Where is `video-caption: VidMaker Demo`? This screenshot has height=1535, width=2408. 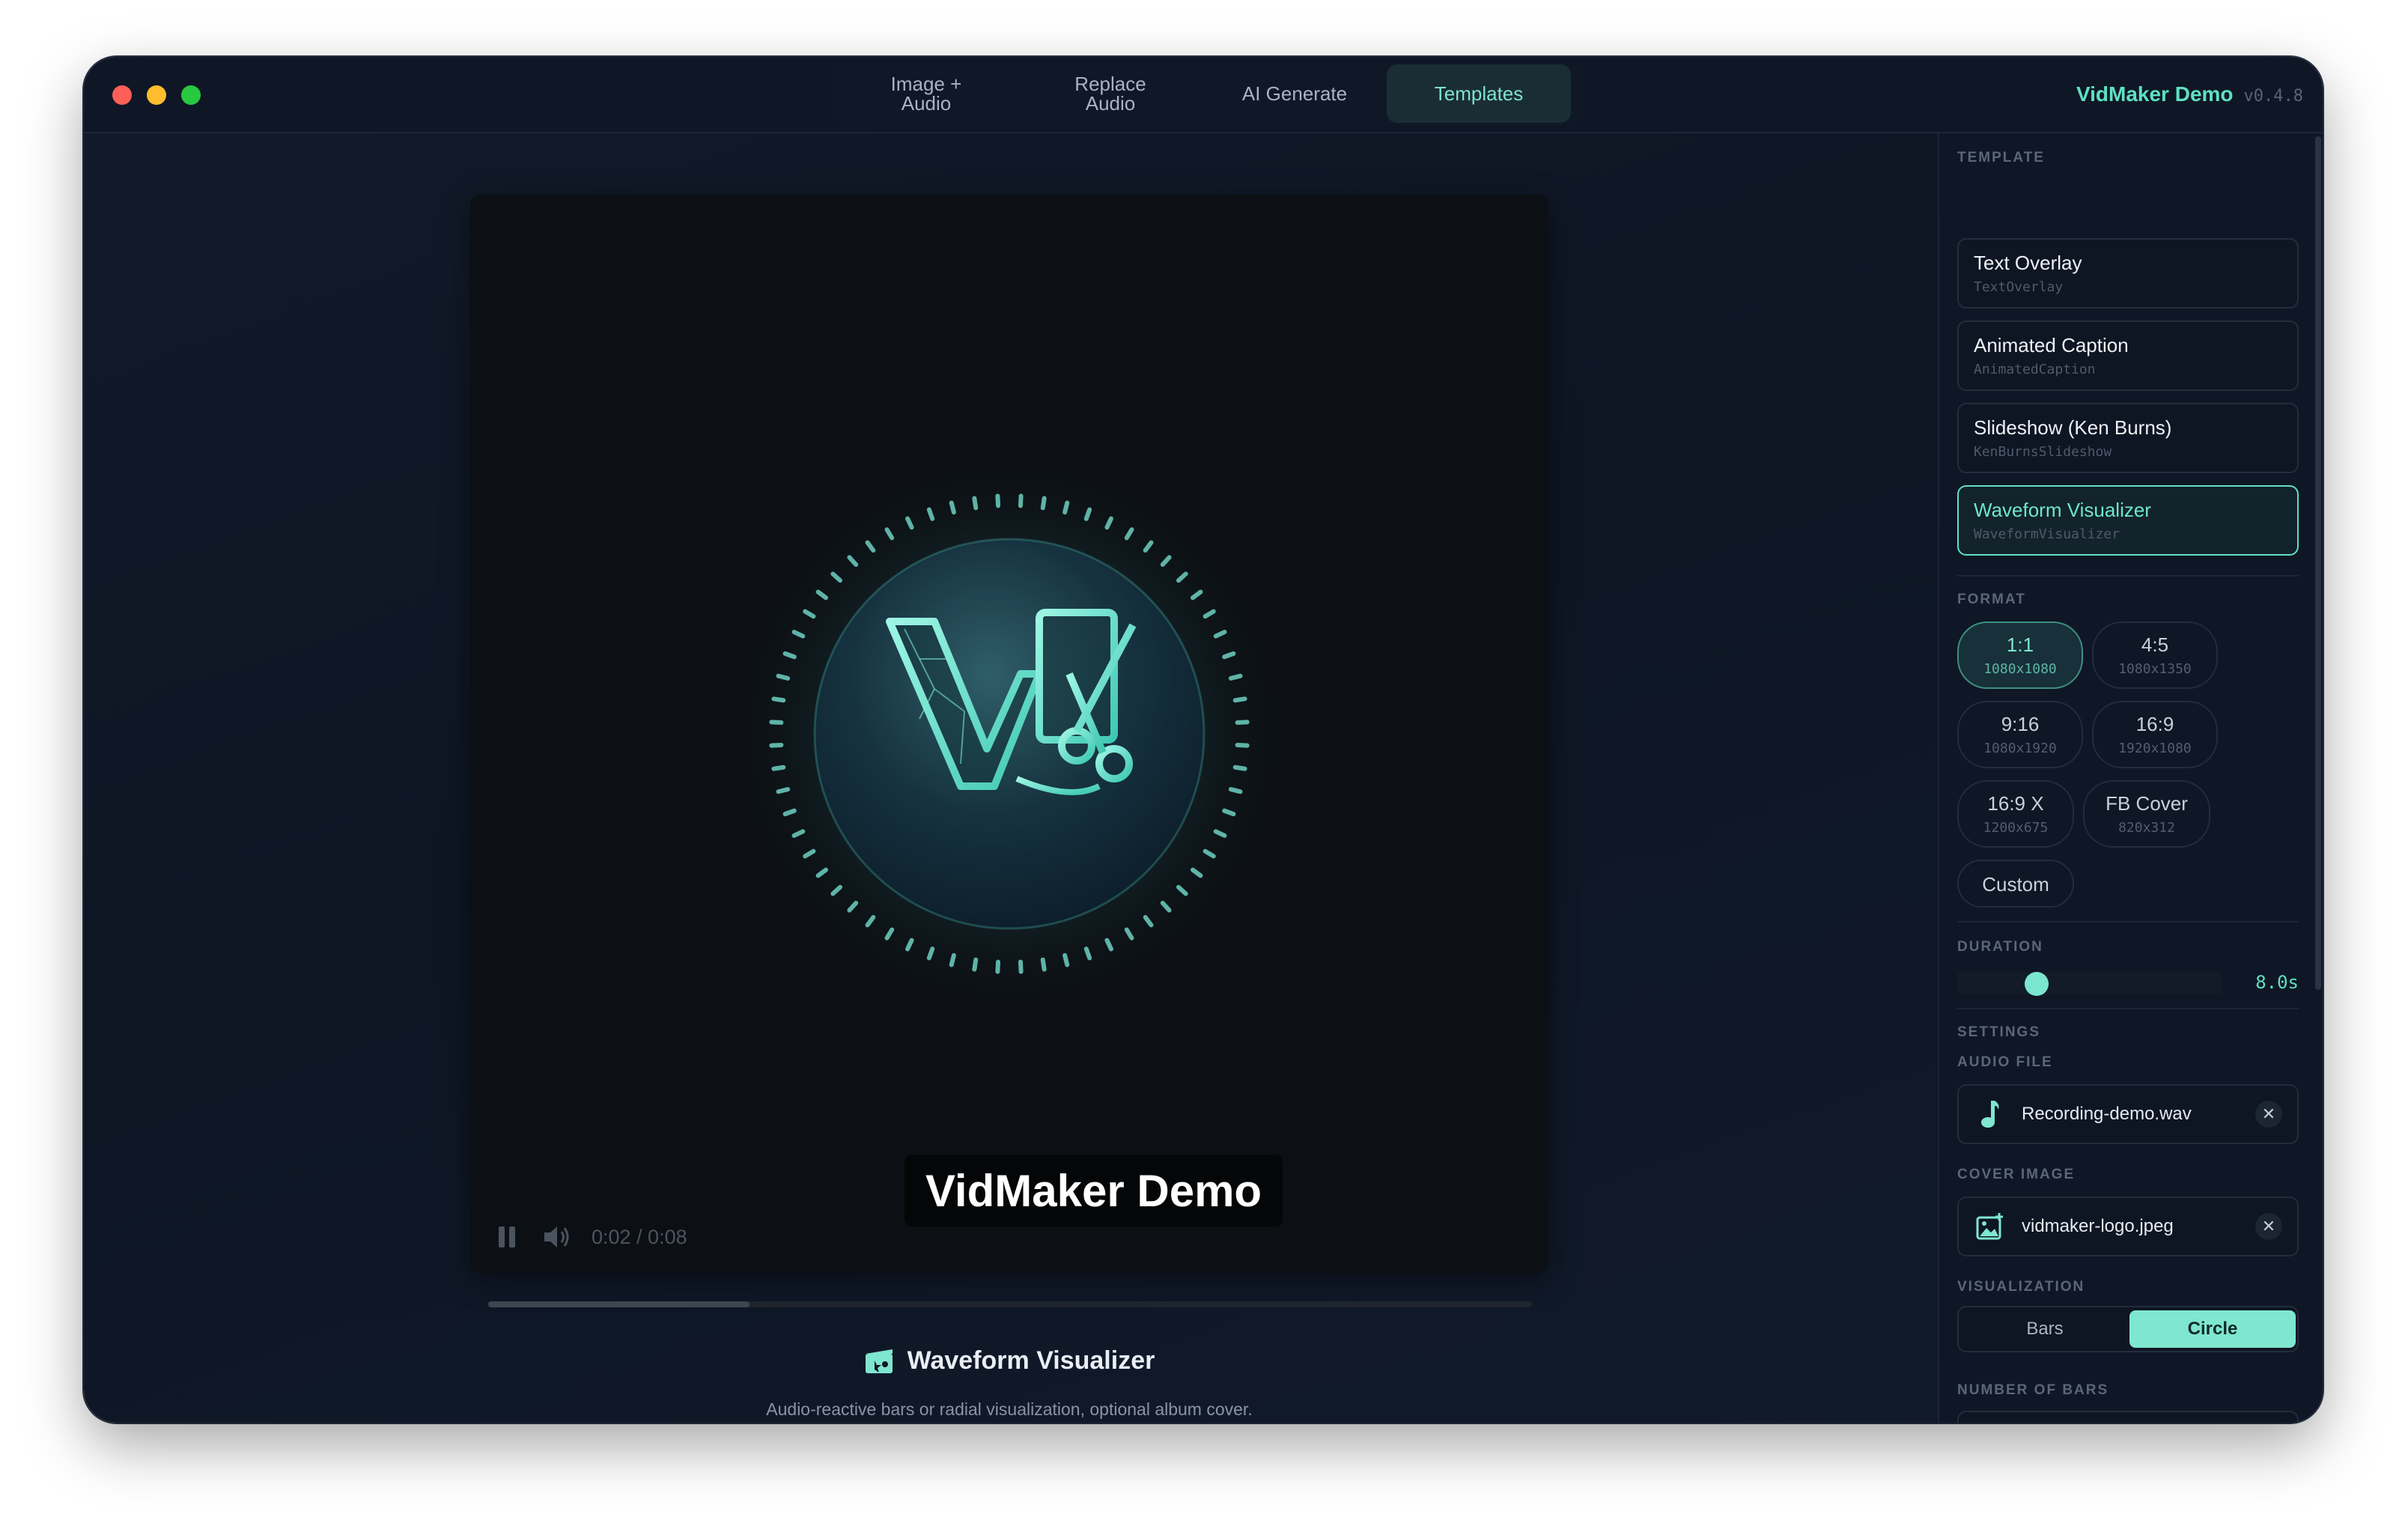 video-caption: VidMaker Demo is located at coordinates (1093, 1191).